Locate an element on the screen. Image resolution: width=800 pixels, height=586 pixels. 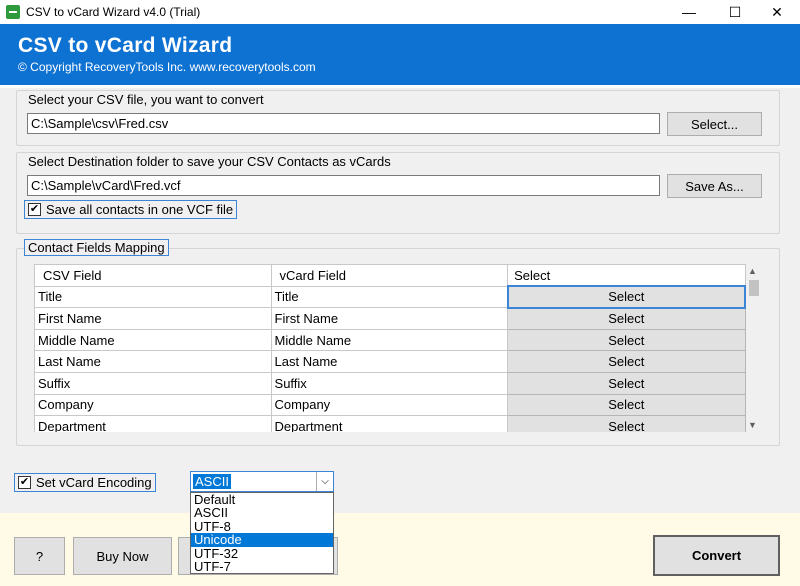
buy-now-button: Buy Now is located at coordinates (122, 556).